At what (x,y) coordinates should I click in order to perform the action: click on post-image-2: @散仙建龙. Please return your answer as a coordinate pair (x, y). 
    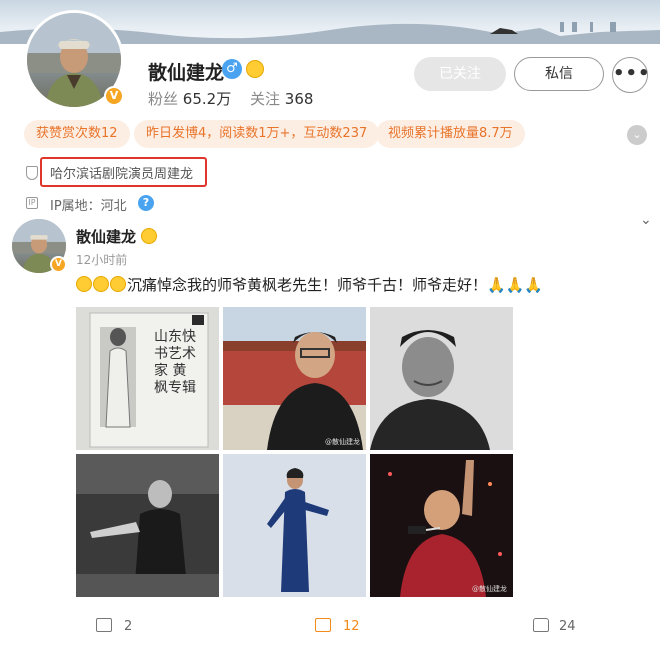
    Looking at the image, I should click on (294, 378).